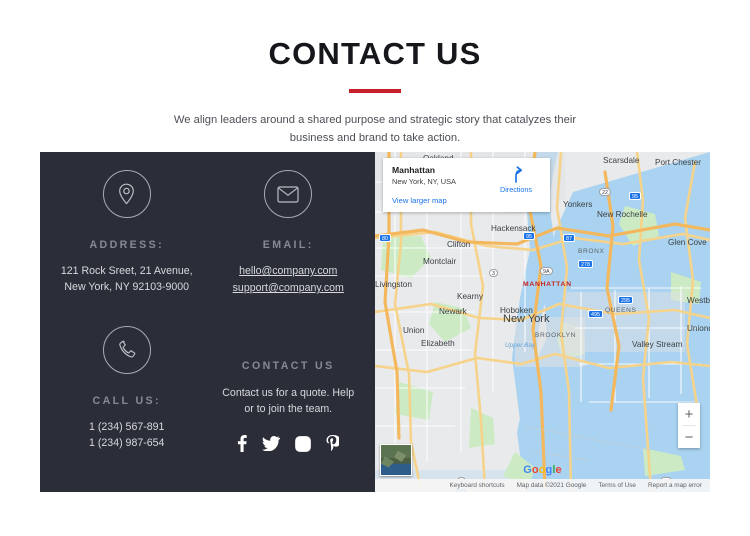  I want to click on address-line-2: New York, NY 92103-9000, so click(127, 287).